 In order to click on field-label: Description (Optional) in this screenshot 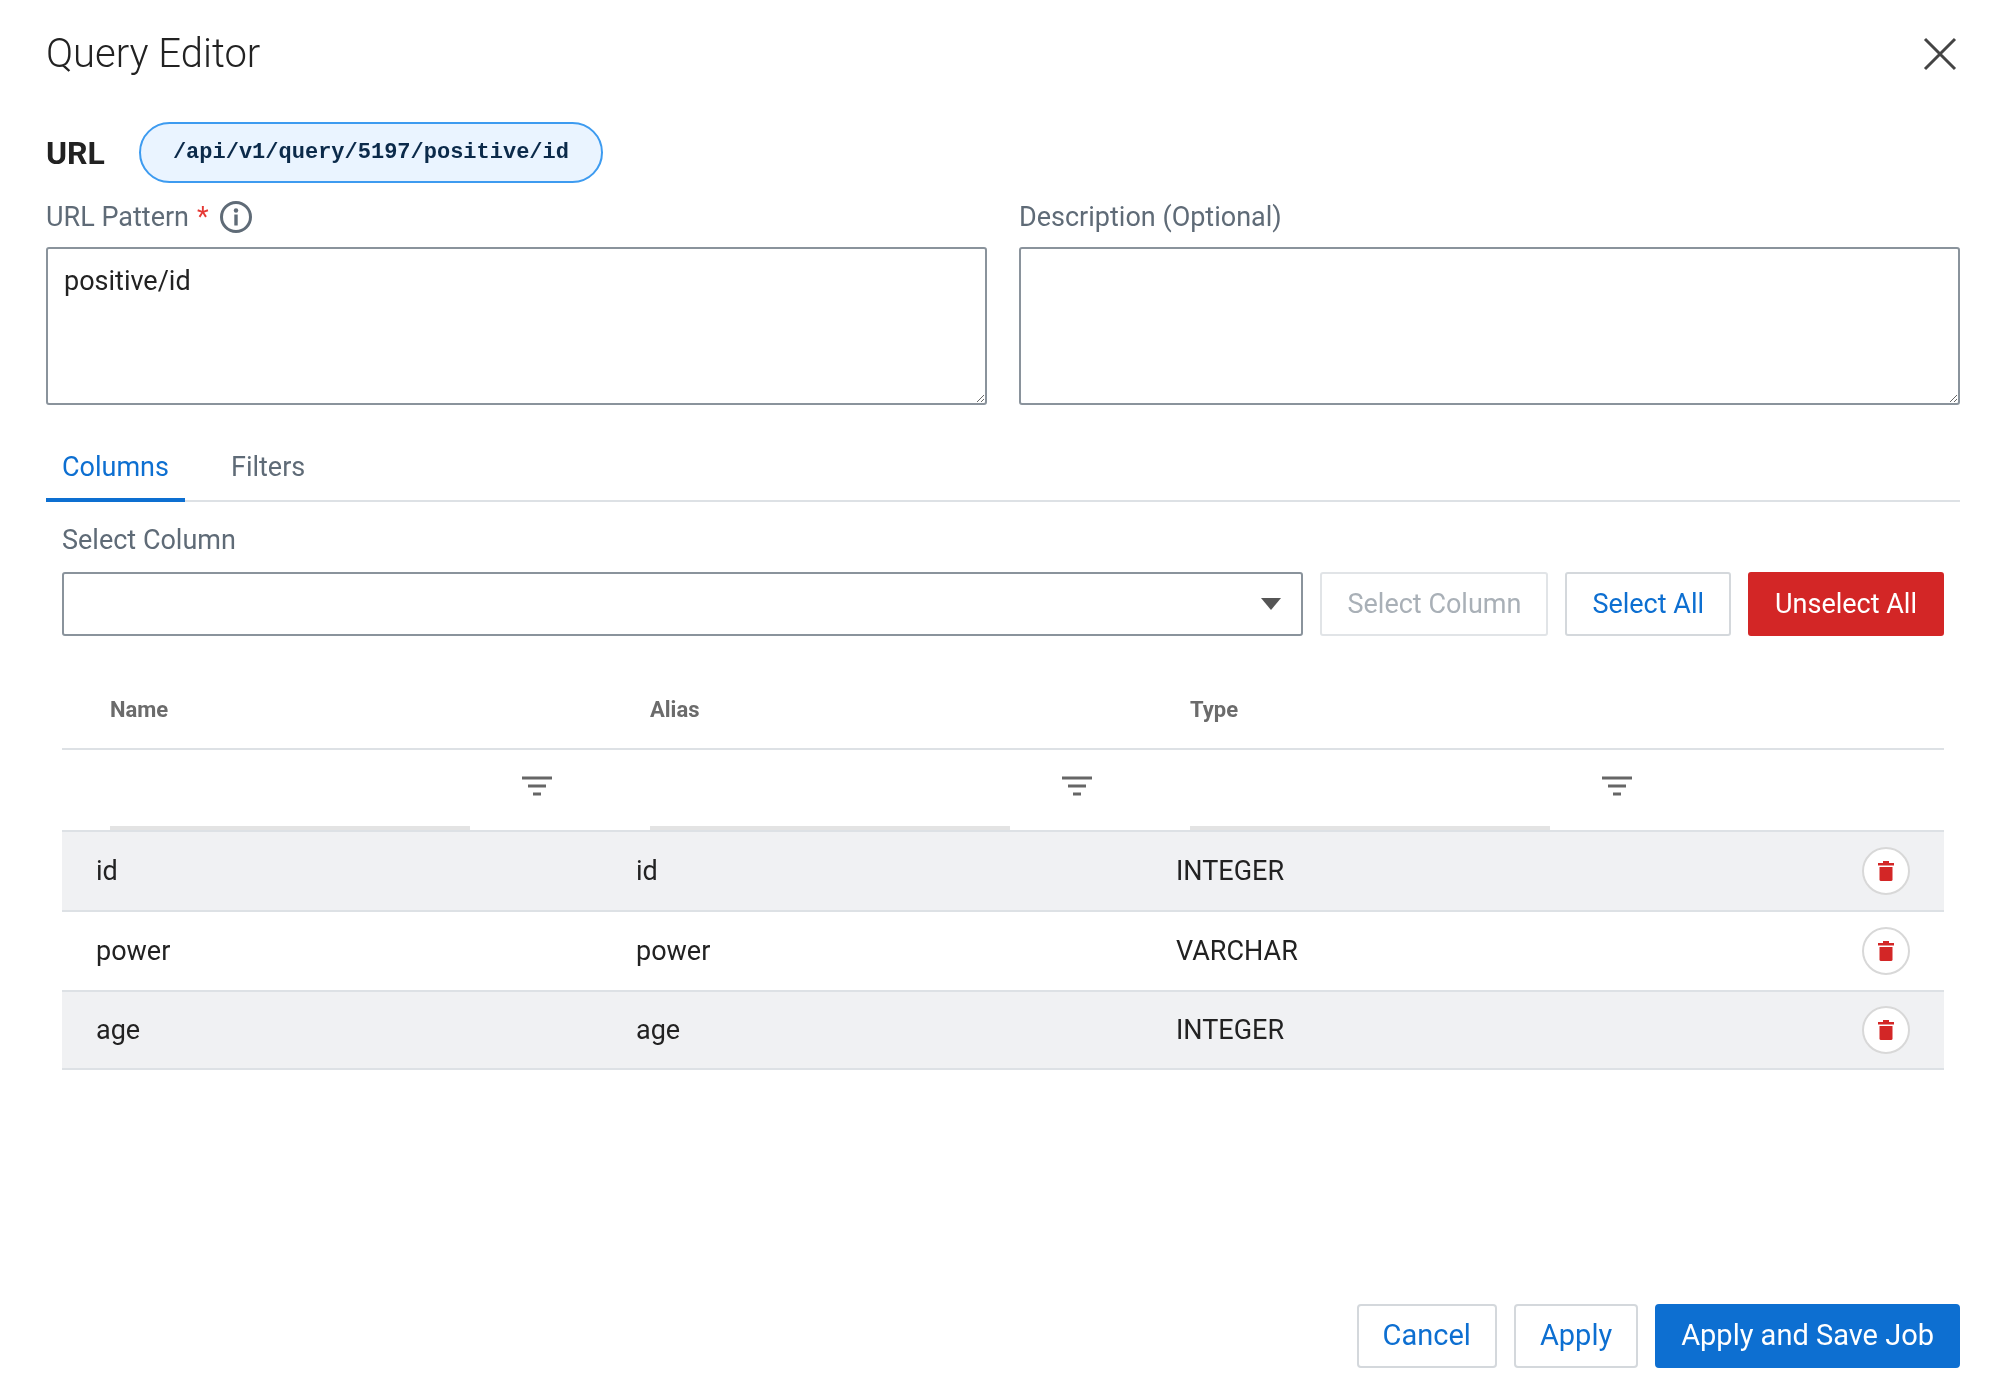, I will do `click(1150, 217)`.